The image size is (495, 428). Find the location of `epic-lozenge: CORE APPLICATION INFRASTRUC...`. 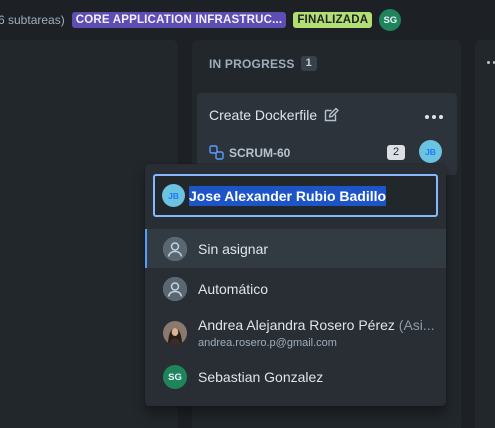

epic-lozenge: CORE APPLICATION INFRASTRUC... is located at coordinates (179, 20).